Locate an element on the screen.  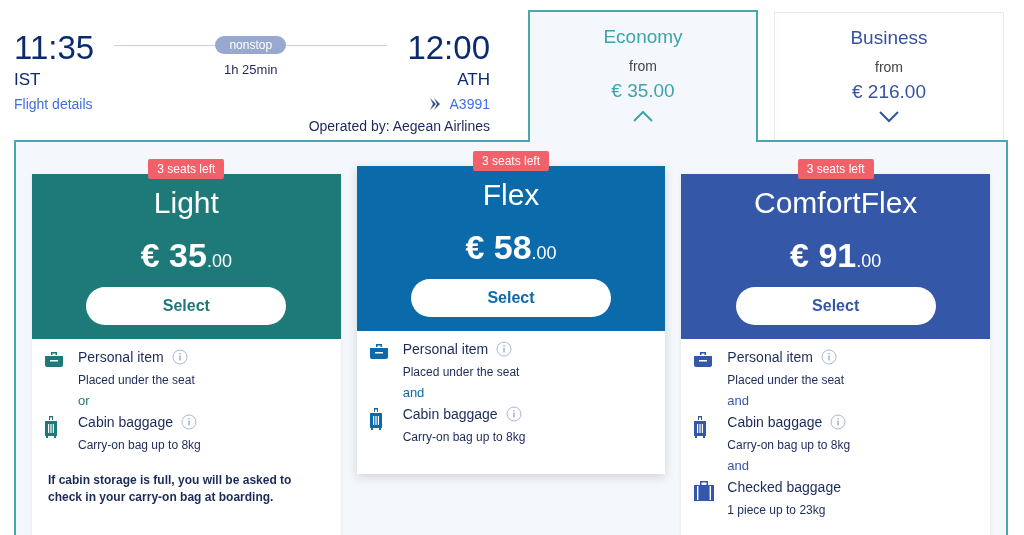
arrival-time: 12:00 is located at coordinates (448, 48).